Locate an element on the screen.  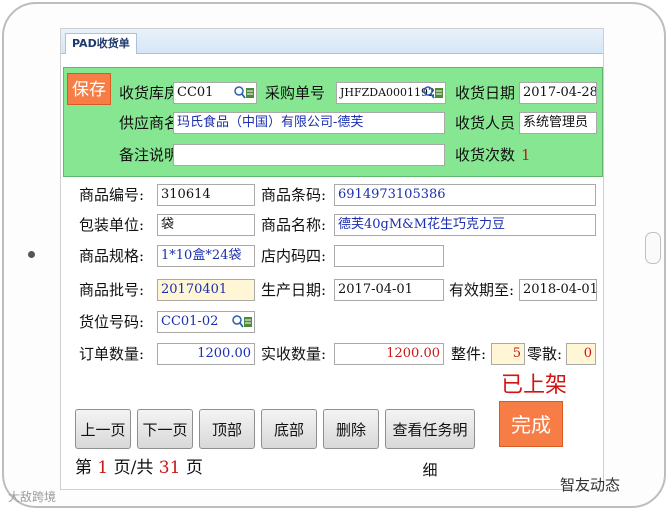
whole-field: 5 is located at coordinates (508, 354).